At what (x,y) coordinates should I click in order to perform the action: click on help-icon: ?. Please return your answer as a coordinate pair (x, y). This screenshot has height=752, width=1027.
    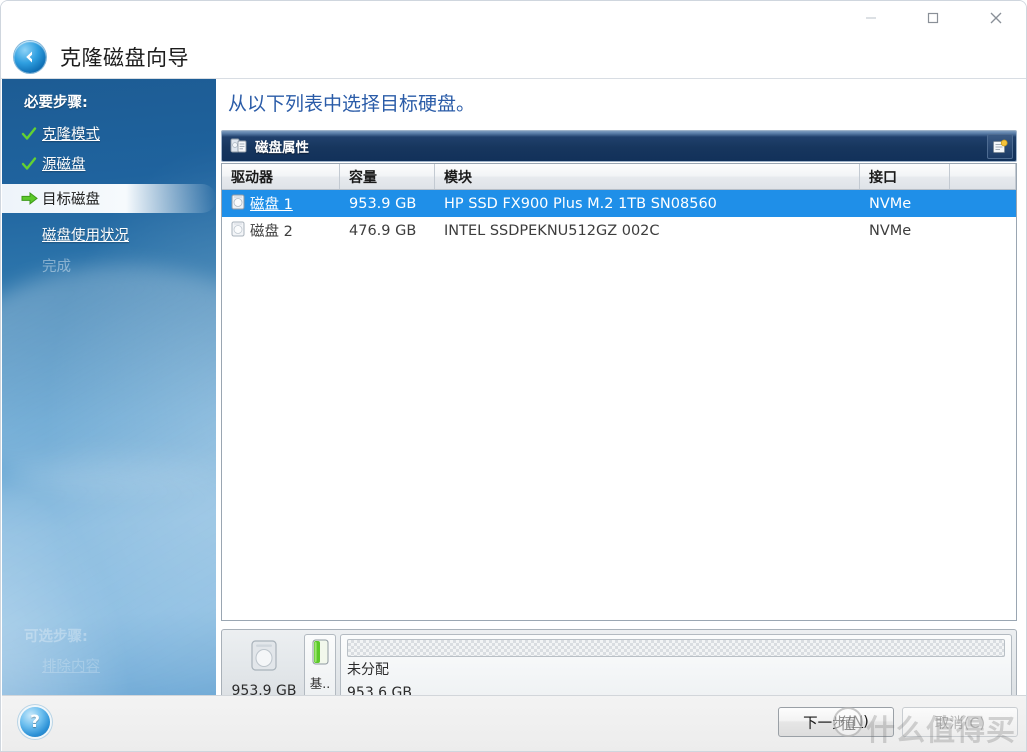
    Looking at the image, I should click on (35, 722).